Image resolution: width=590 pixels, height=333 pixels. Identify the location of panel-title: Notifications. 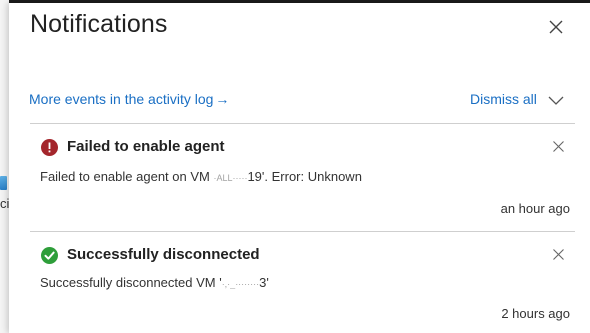
(99, 24).